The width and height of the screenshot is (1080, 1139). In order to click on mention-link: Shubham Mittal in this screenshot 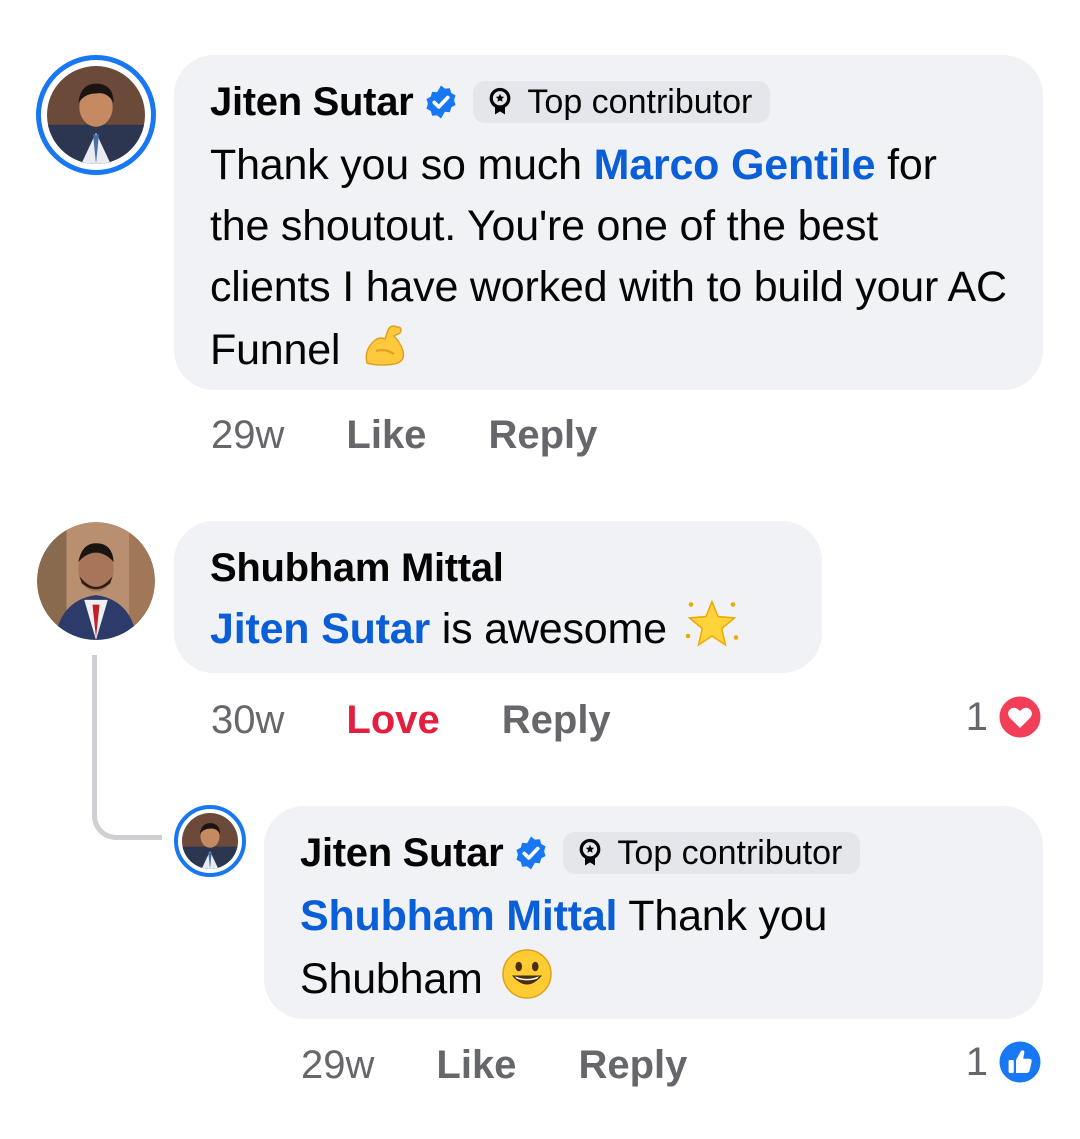, I will do `click(459, 916)`.